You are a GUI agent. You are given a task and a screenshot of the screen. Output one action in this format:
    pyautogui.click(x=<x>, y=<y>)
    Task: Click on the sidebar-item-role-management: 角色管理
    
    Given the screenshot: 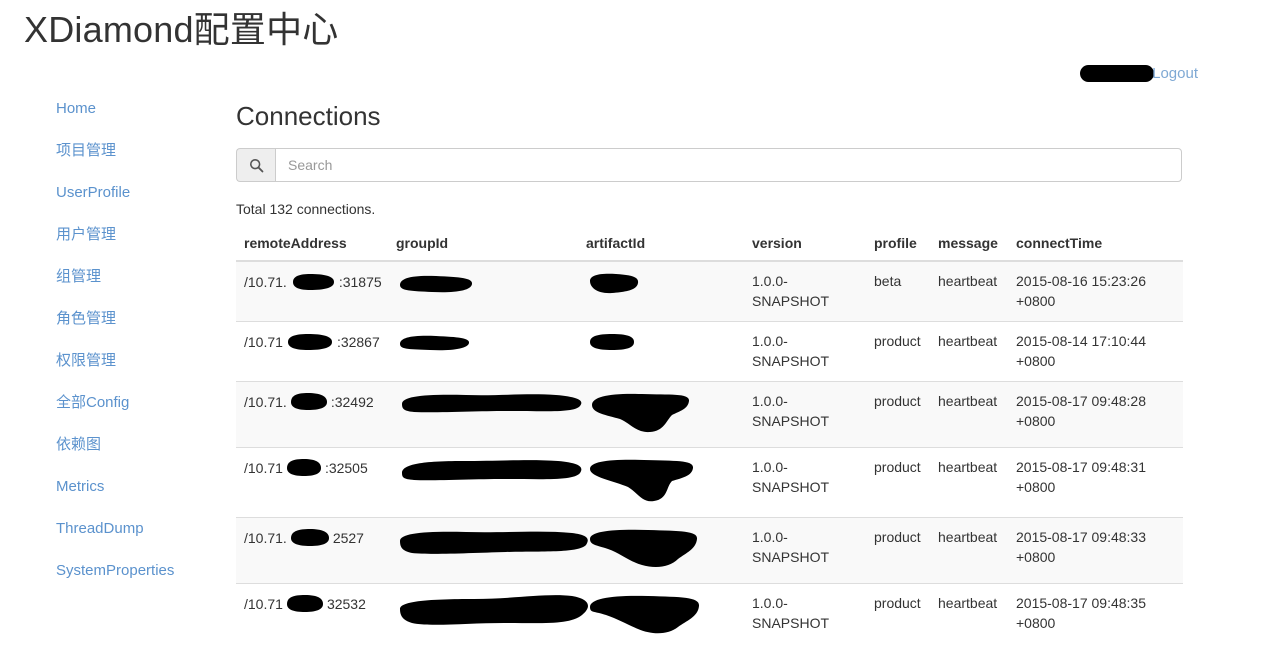 What is the action you would take?
    pyautogui.click(x=113, y=319)
    